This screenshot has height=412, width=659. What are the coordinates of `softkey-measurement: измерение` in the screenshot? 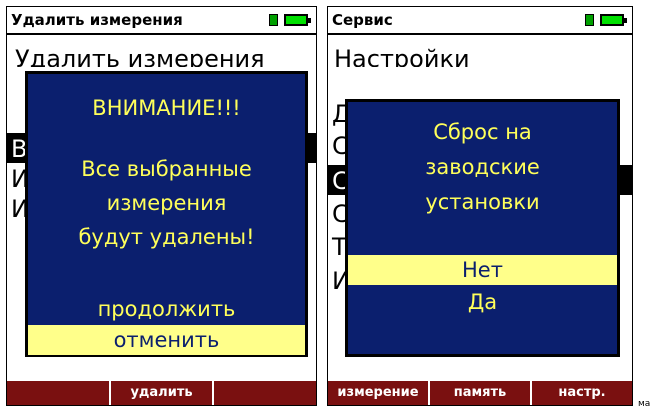 It's located at (379, 393).